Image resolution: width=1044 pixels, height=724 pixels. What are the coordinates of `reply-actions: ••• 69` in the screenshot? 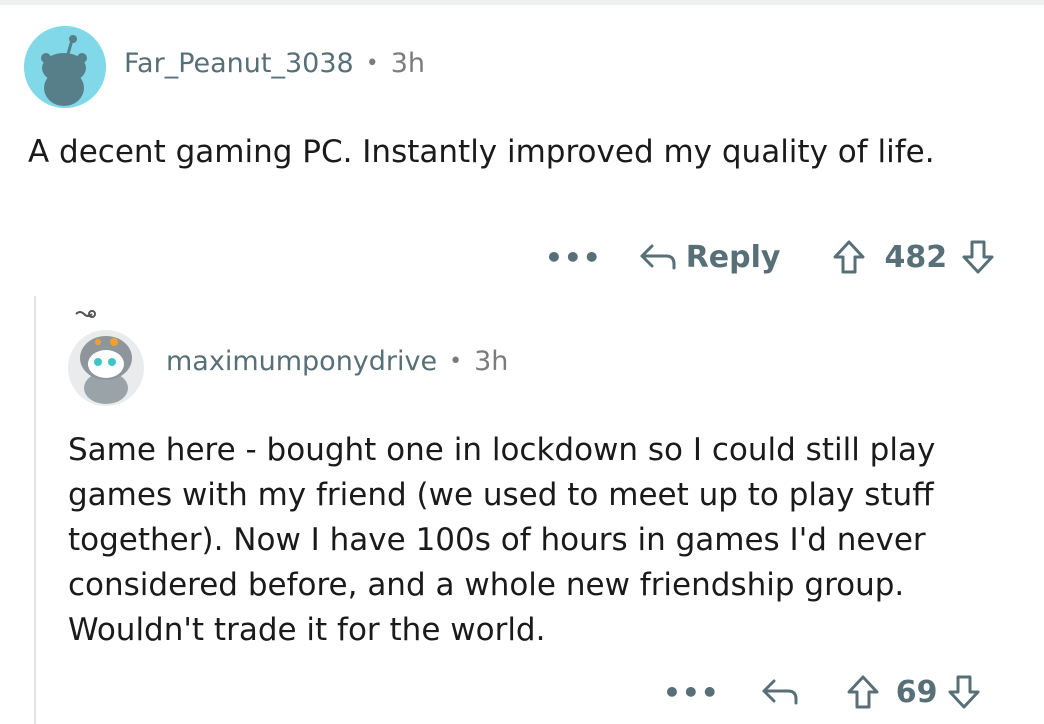 It's located at (822, 692).